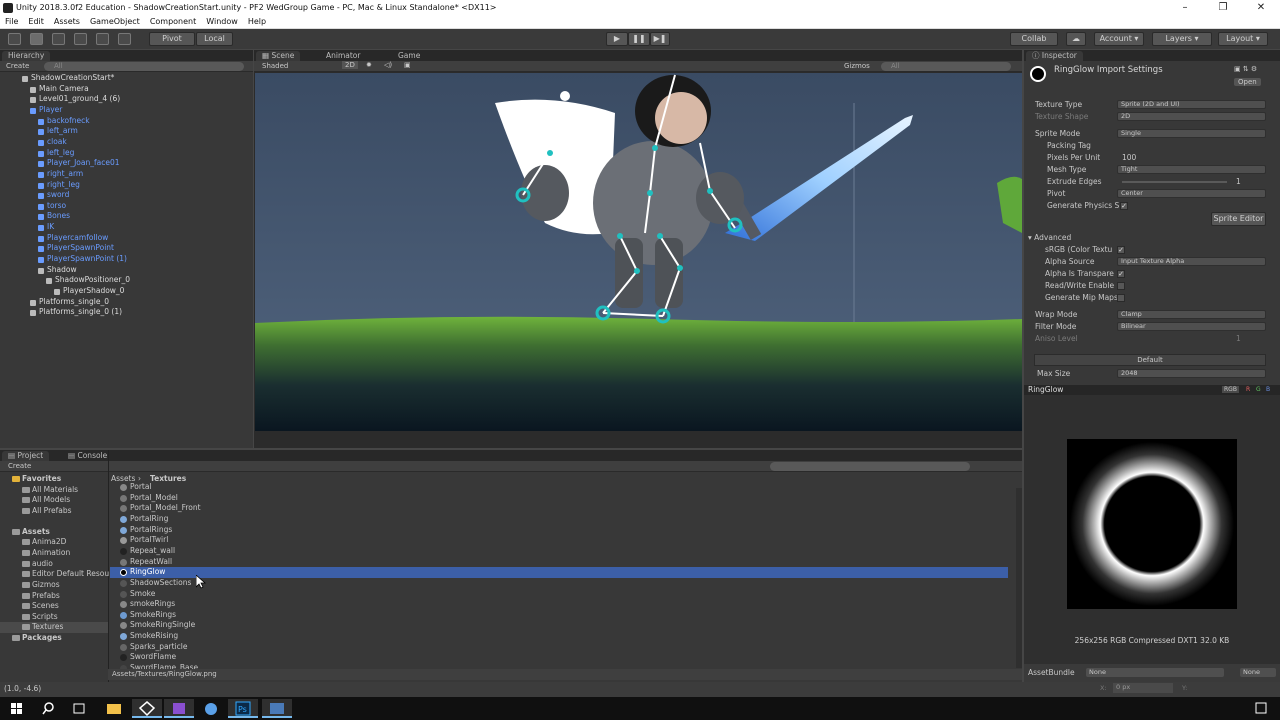  I want to click on channel-b: B, so click(1268, 389).